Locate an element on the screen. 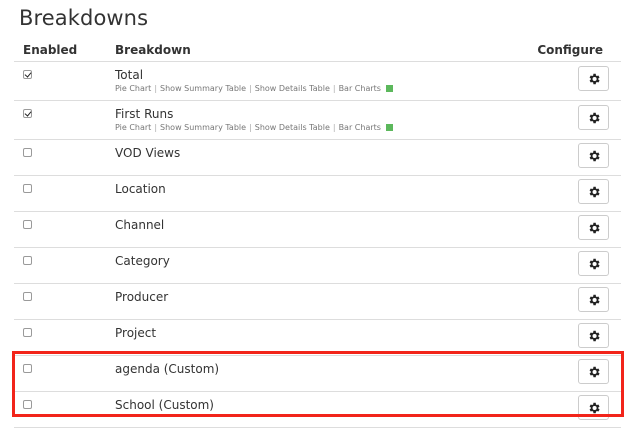 Image resolution: width=640 pixels, height=442 pixels. table-row: agenda (Custom) is located at coordinates (317, 373).